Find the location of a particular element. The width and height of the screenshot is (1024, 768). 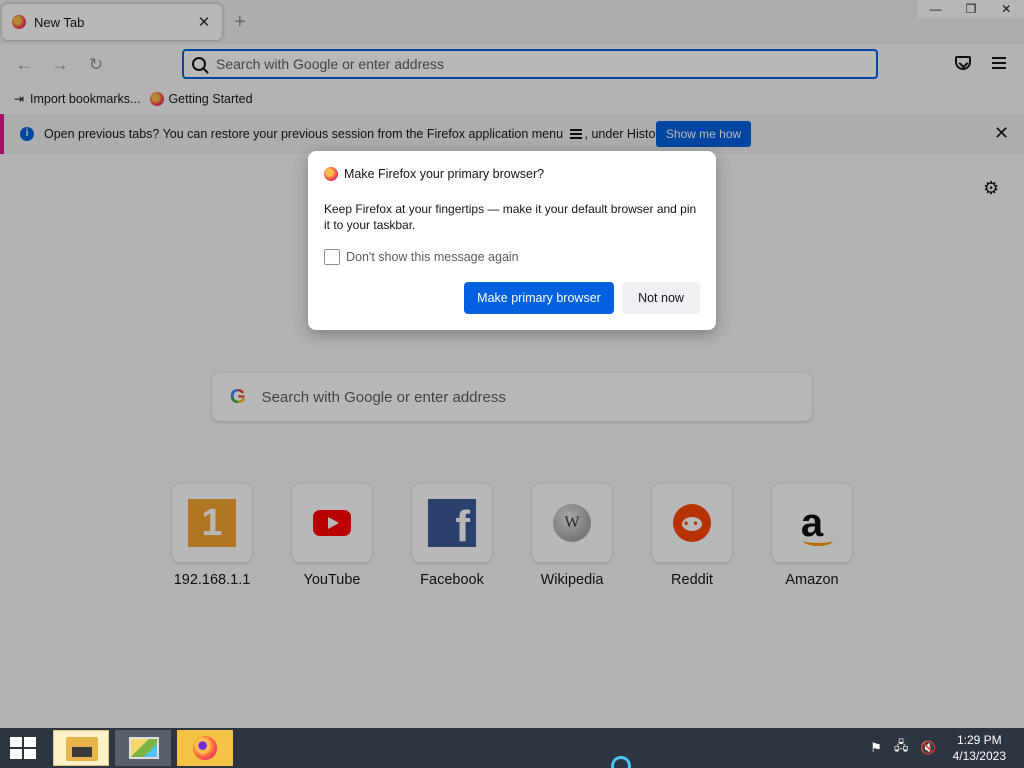

clock-date: 4/13/2023 is located at coordinates (979, 756).